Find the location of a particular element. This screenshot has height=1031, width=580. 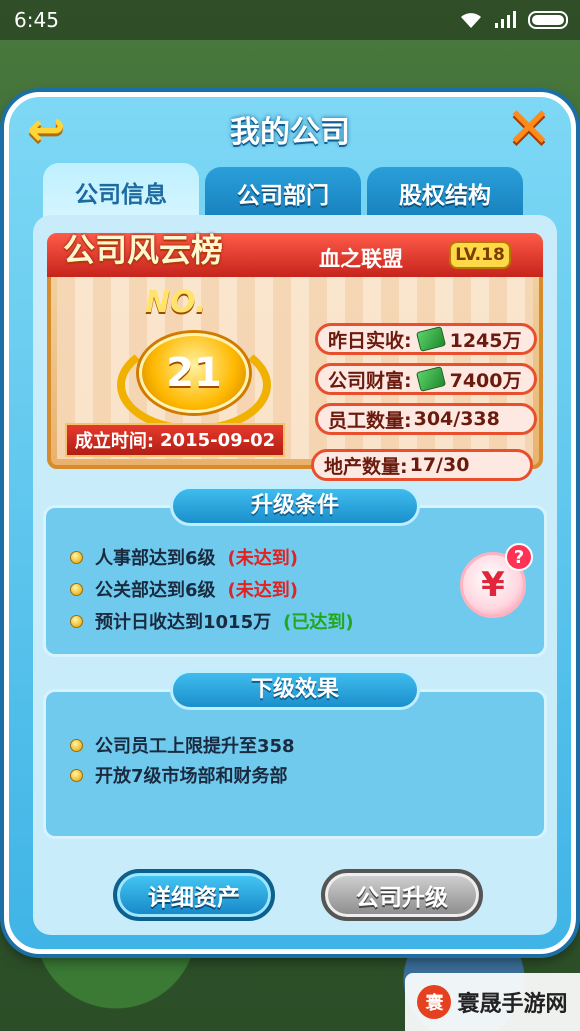

upgrade-yen-icon: ¥ ? is located at coordinates (496, 580).